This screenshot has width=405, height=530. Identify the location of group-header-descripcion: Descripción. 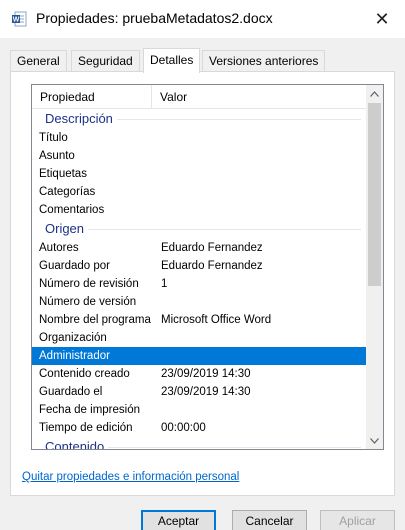
(199, 119).